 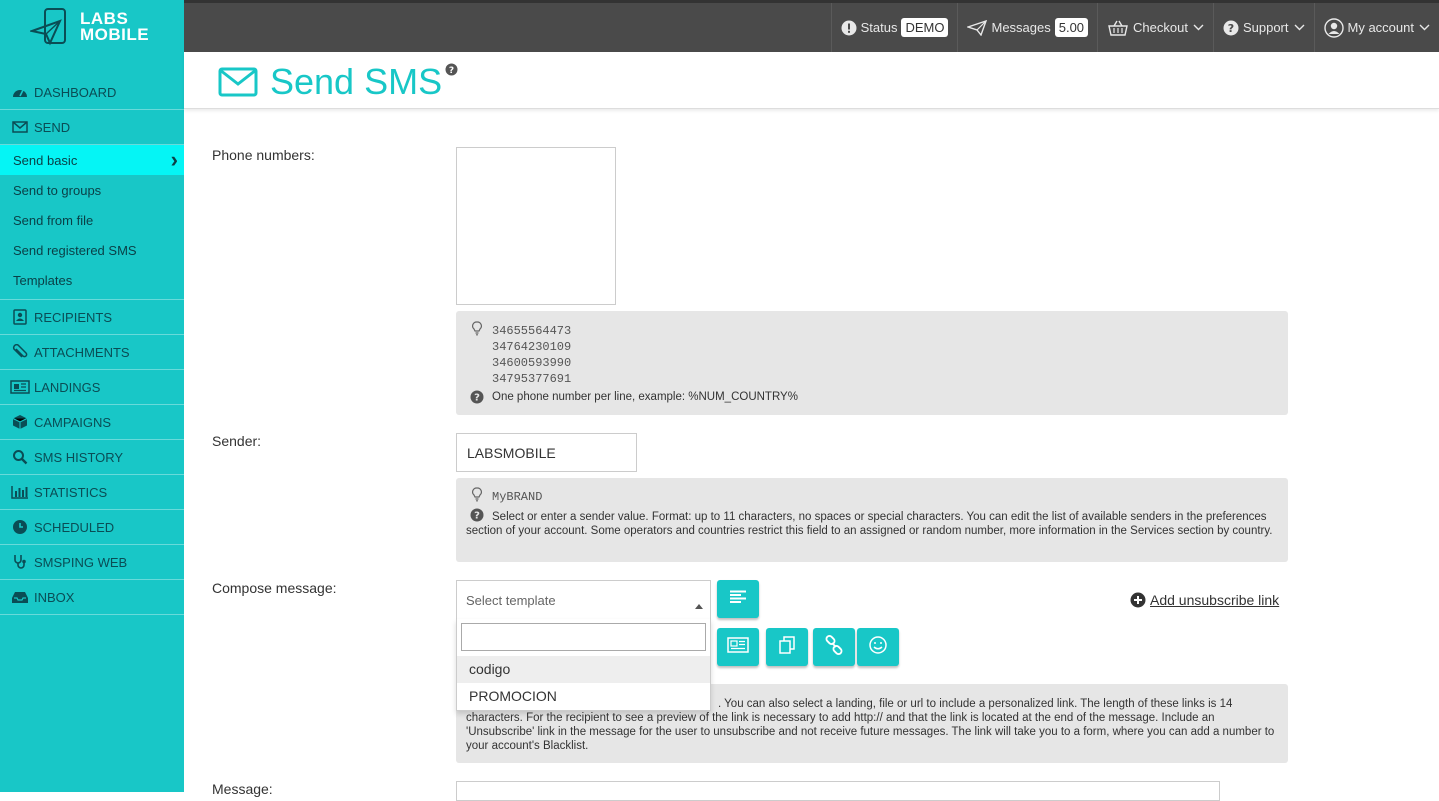 What do you see at coordinates (1118, 28) in the screenshot?
I see `basket-icon` at bounding box center [1118, 28].